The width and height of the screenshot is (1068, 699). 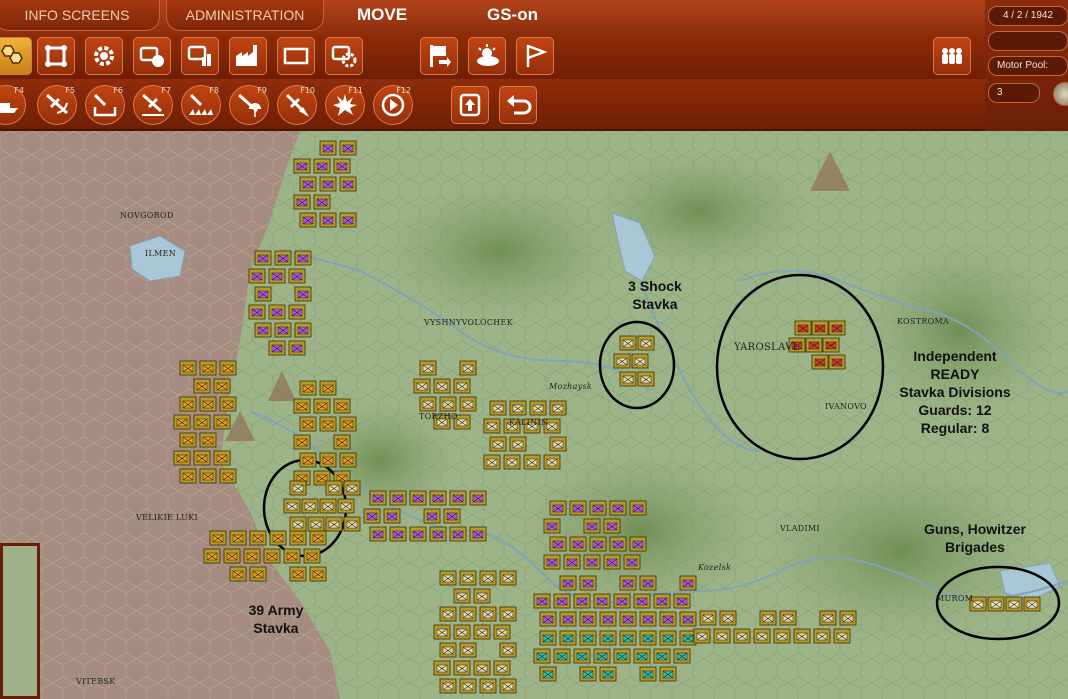 What do you see at coordinates (105, 105) in the screenshot?
I see `bomber-button: F6` at bounding box center [105, 105].